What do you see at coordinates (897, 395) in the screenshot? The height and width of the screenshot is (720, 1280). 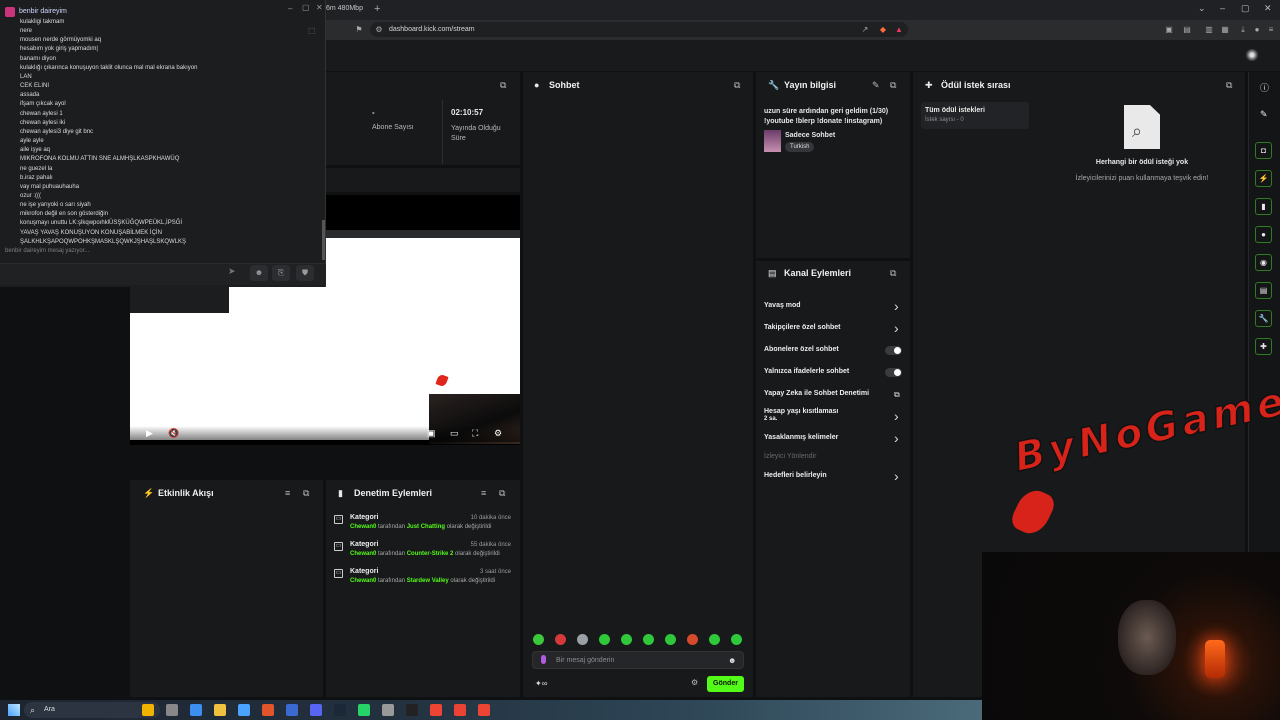 I see `external-link-icon: ⧉` at bounding box center [897, 395].